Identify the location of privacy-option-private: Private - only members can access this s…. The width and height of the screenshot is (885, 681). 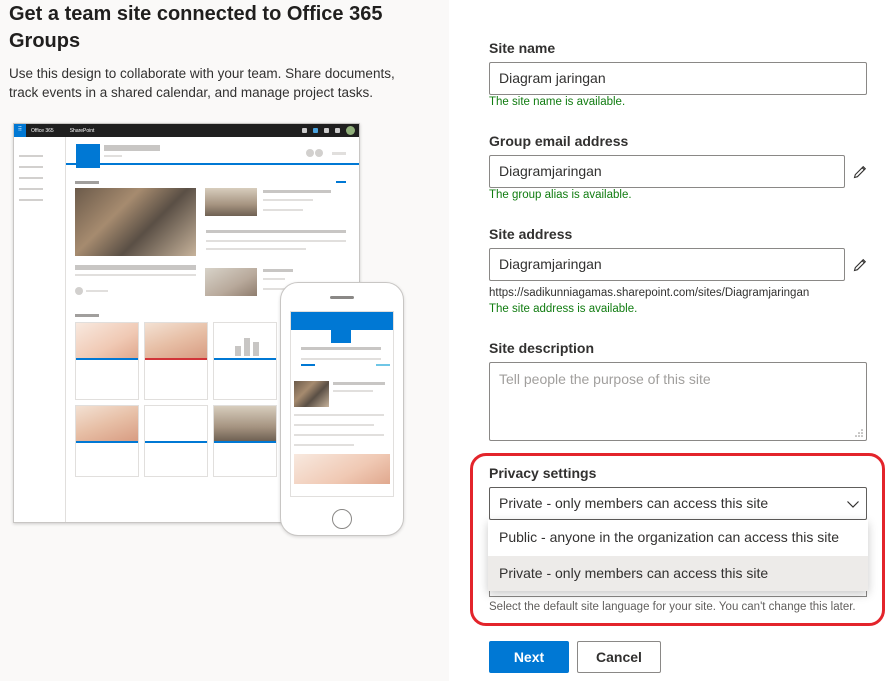
(678, 573).